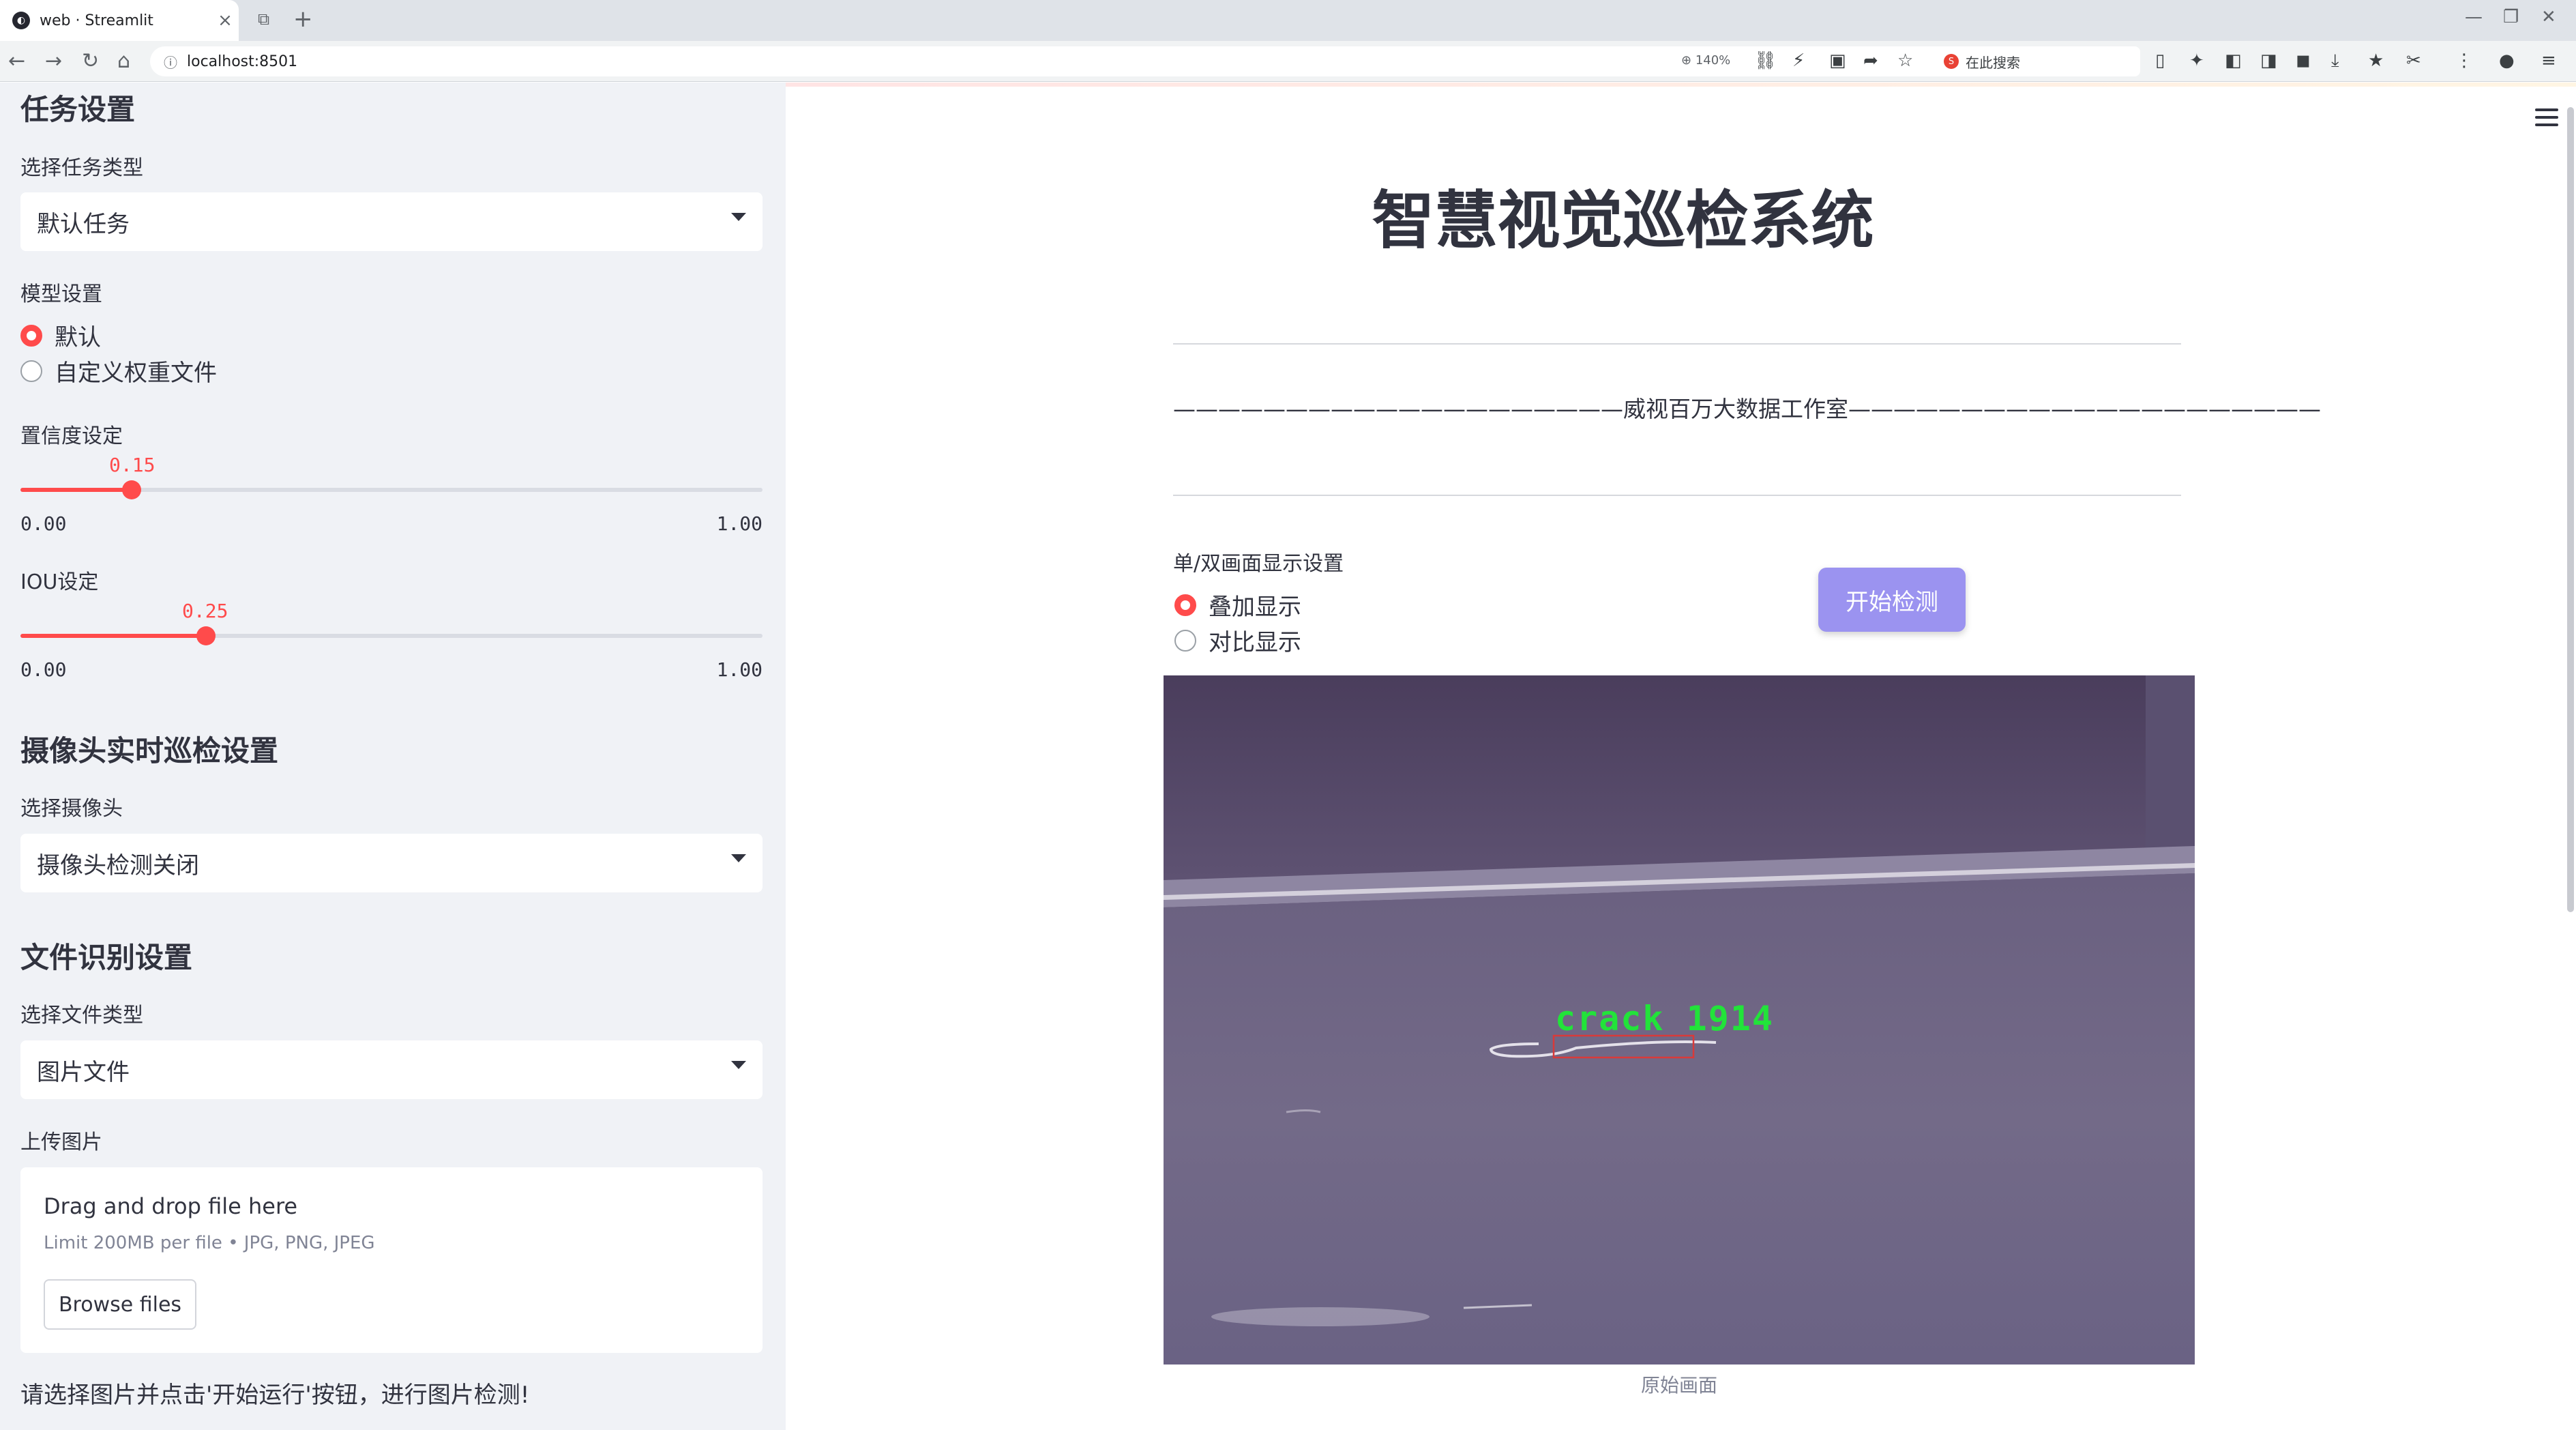 The width and height of the screenshot is (2576, 1430). I want to click on model-label: 模型设置, so click(61, 294).